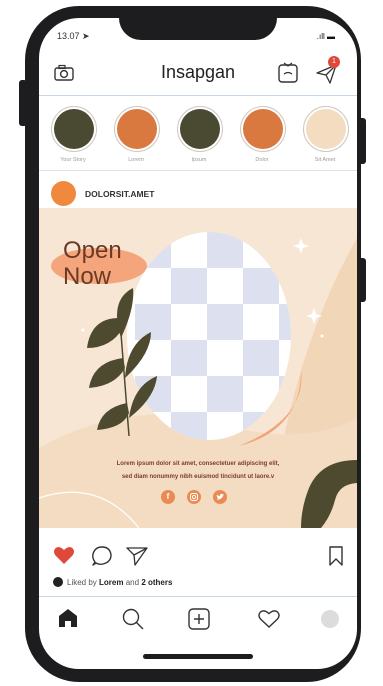  What do you see at coordinates (198, 656) in the screenshot?
I see `home-indicator` at bounding box center [198, 656].